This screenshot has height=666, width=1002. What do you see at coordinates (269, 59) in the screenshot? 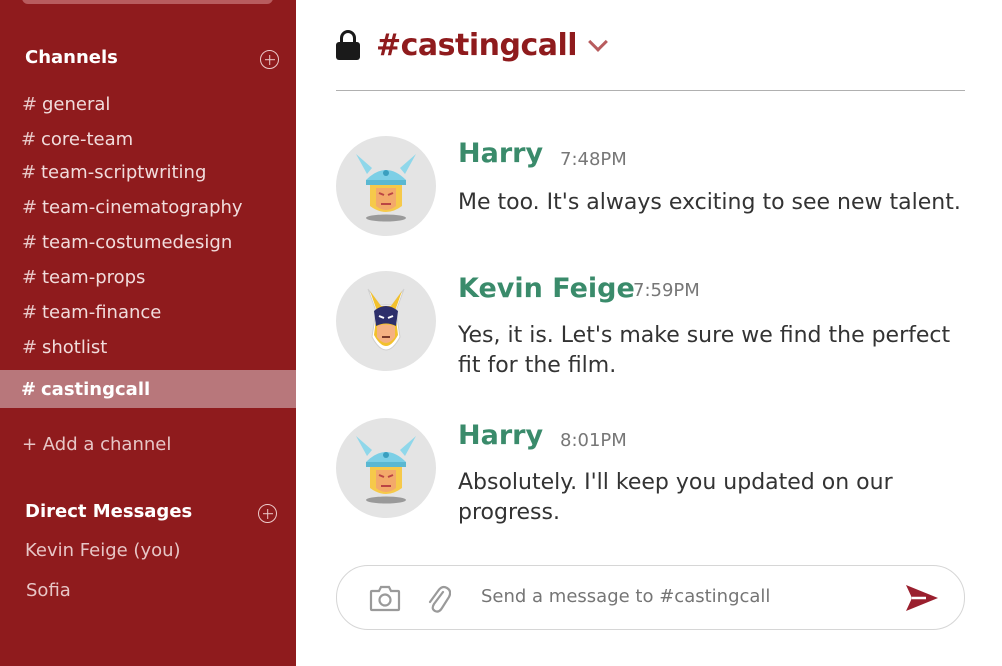
I see `add-channel-icon` at bounding box center [269, 59].